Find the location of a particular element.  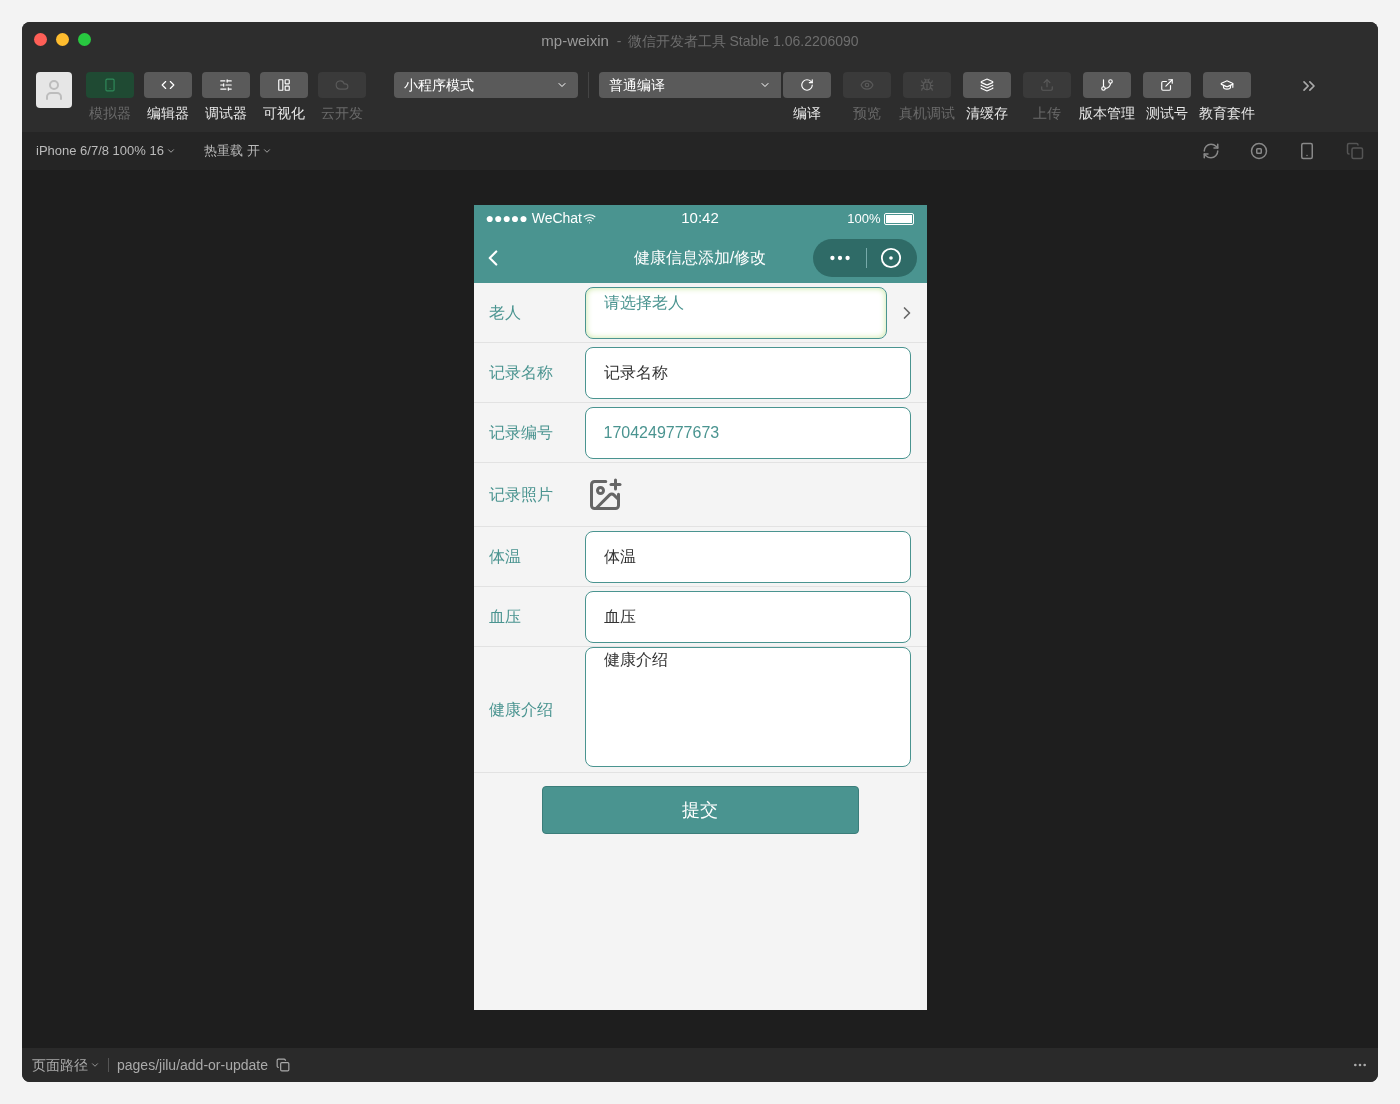

refresh-icon is located at coordinates (1211, 151).